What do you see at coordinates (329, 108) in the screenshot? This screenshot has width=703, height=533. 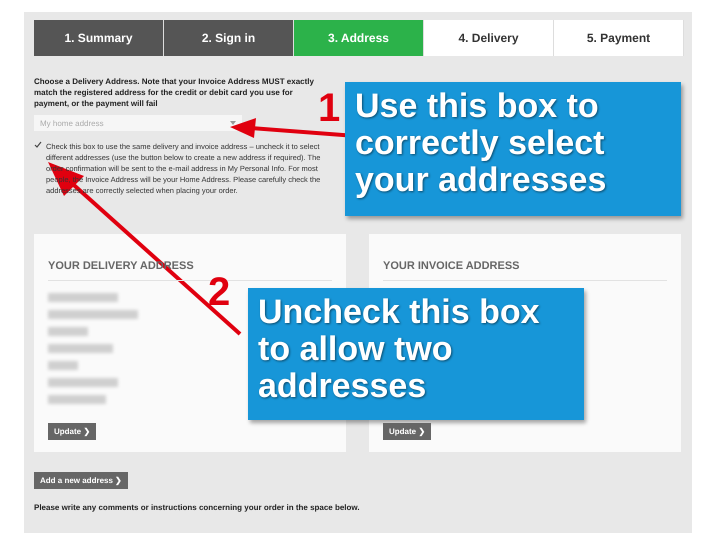 I see `step-number: 1` at bounding box center [329, 108].